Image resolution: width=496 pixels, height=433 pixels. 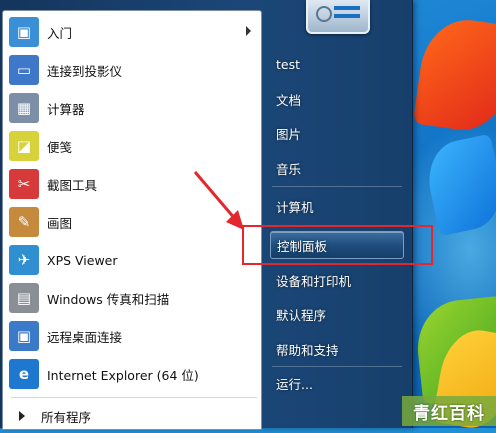 I want to click on right-item-devices-printers: 设备和打印机, so click(x=337, y=280).